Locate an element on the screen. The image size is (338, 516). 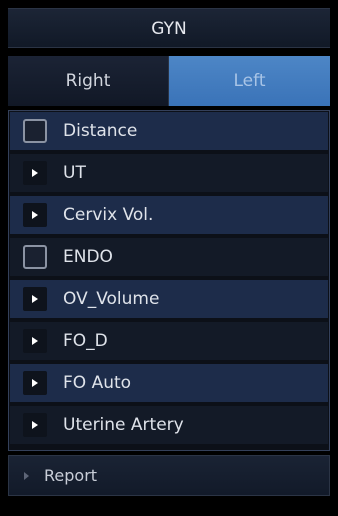
measurement-label: ENDO is located at coordinates (88, 257).